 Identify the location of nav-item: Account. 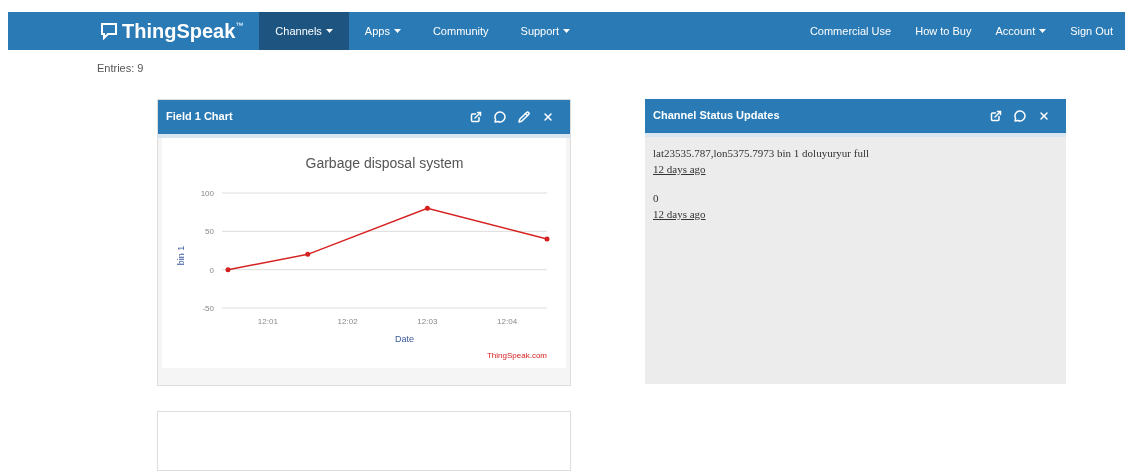
(1021, 31).